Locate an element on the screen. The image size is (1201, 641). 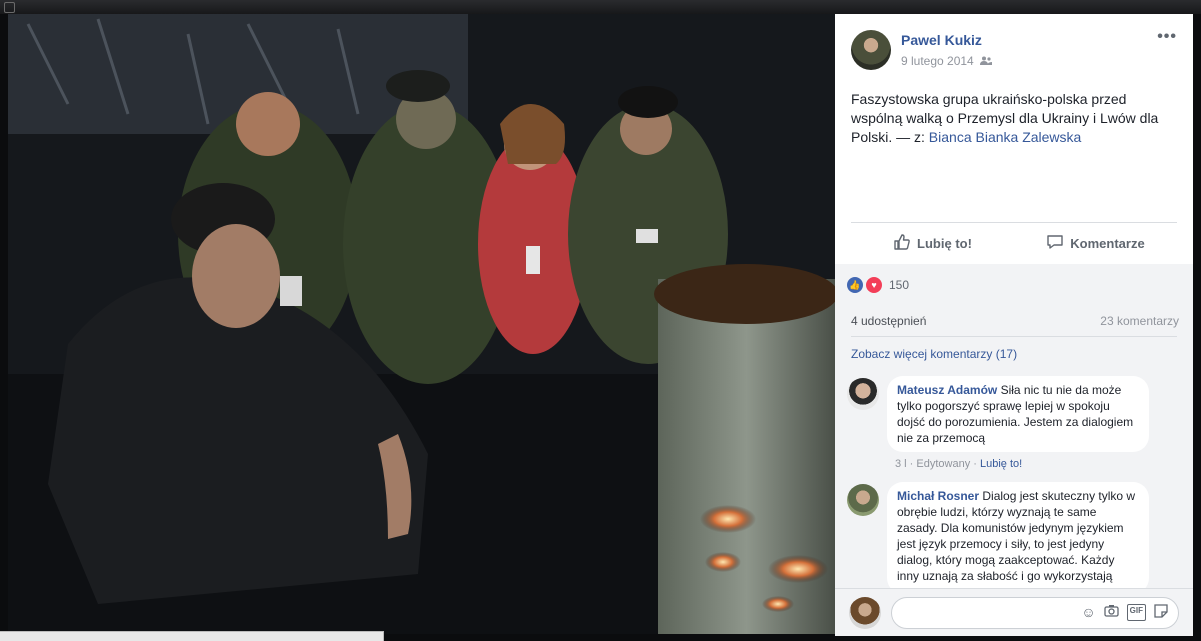
comment-meta: 3 l · Edytowany · Lubię to! is located at coordinates (959, 464).